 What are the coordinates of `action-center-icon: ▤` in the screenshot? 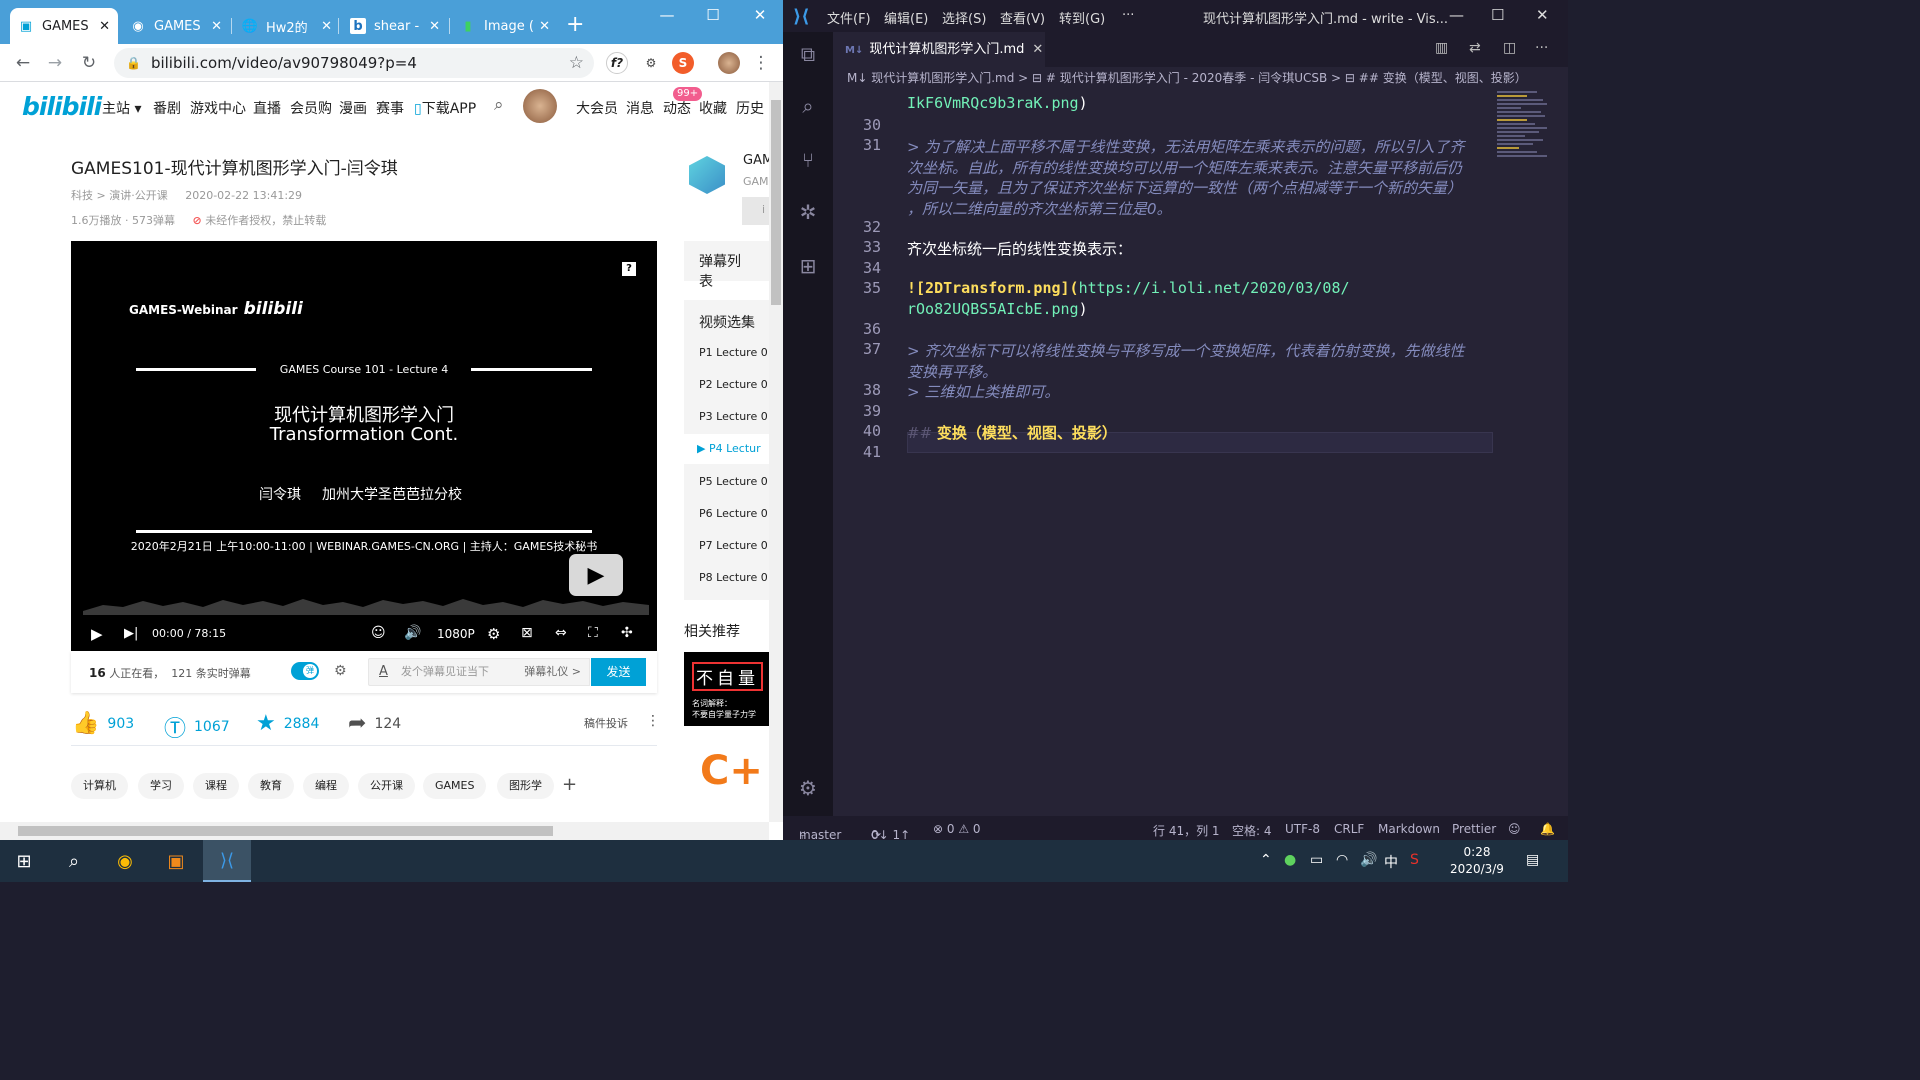 It's located at (1532, 860).